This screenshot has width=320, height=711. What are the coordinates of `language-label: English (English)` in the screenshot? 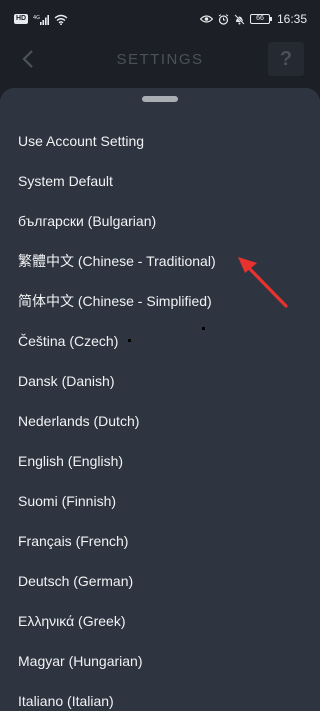 It's located at (71, 461).